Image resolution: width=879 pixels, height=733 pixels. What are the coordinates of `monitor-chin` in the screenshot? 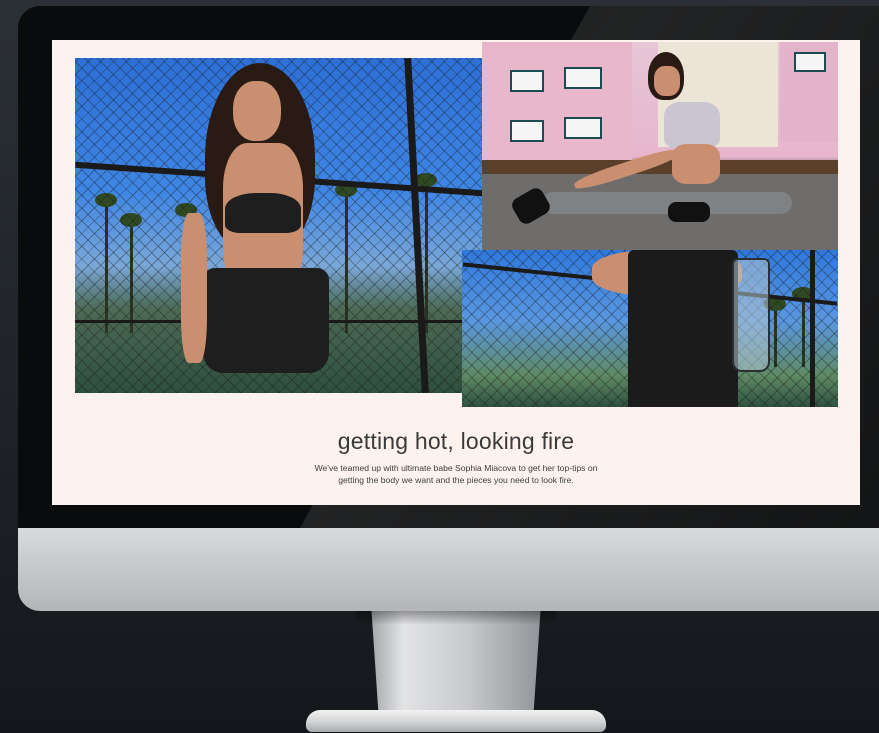 It's located at (448, 569).